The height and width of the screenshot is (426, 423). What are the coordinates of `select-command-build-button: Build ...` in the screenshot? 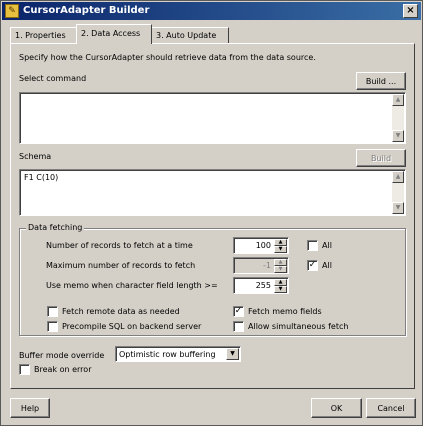 It's located at (381, 81).